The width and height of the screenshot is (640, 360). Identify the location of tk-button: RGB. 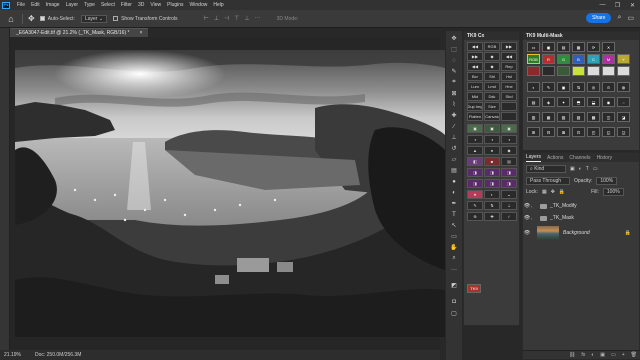
(492, 46).